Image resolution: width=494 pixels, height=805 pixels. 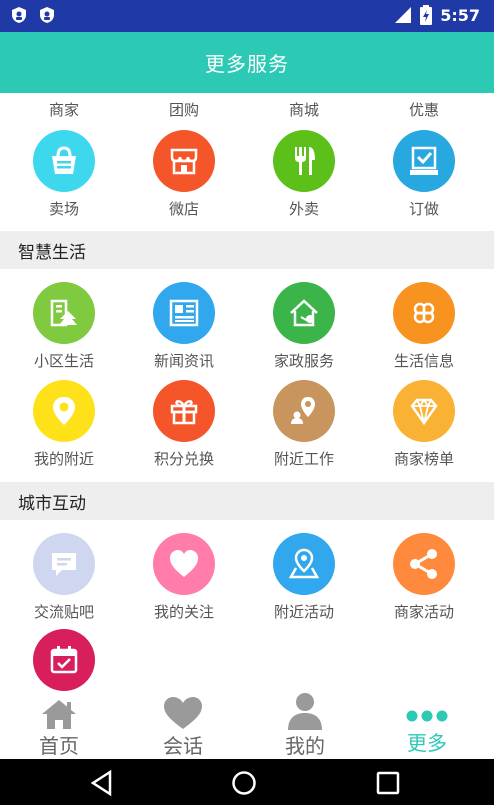 What do you see at coordinates (184, 411) in the screenshot?
I see `gift-icon` at bounding box center [184, 411].